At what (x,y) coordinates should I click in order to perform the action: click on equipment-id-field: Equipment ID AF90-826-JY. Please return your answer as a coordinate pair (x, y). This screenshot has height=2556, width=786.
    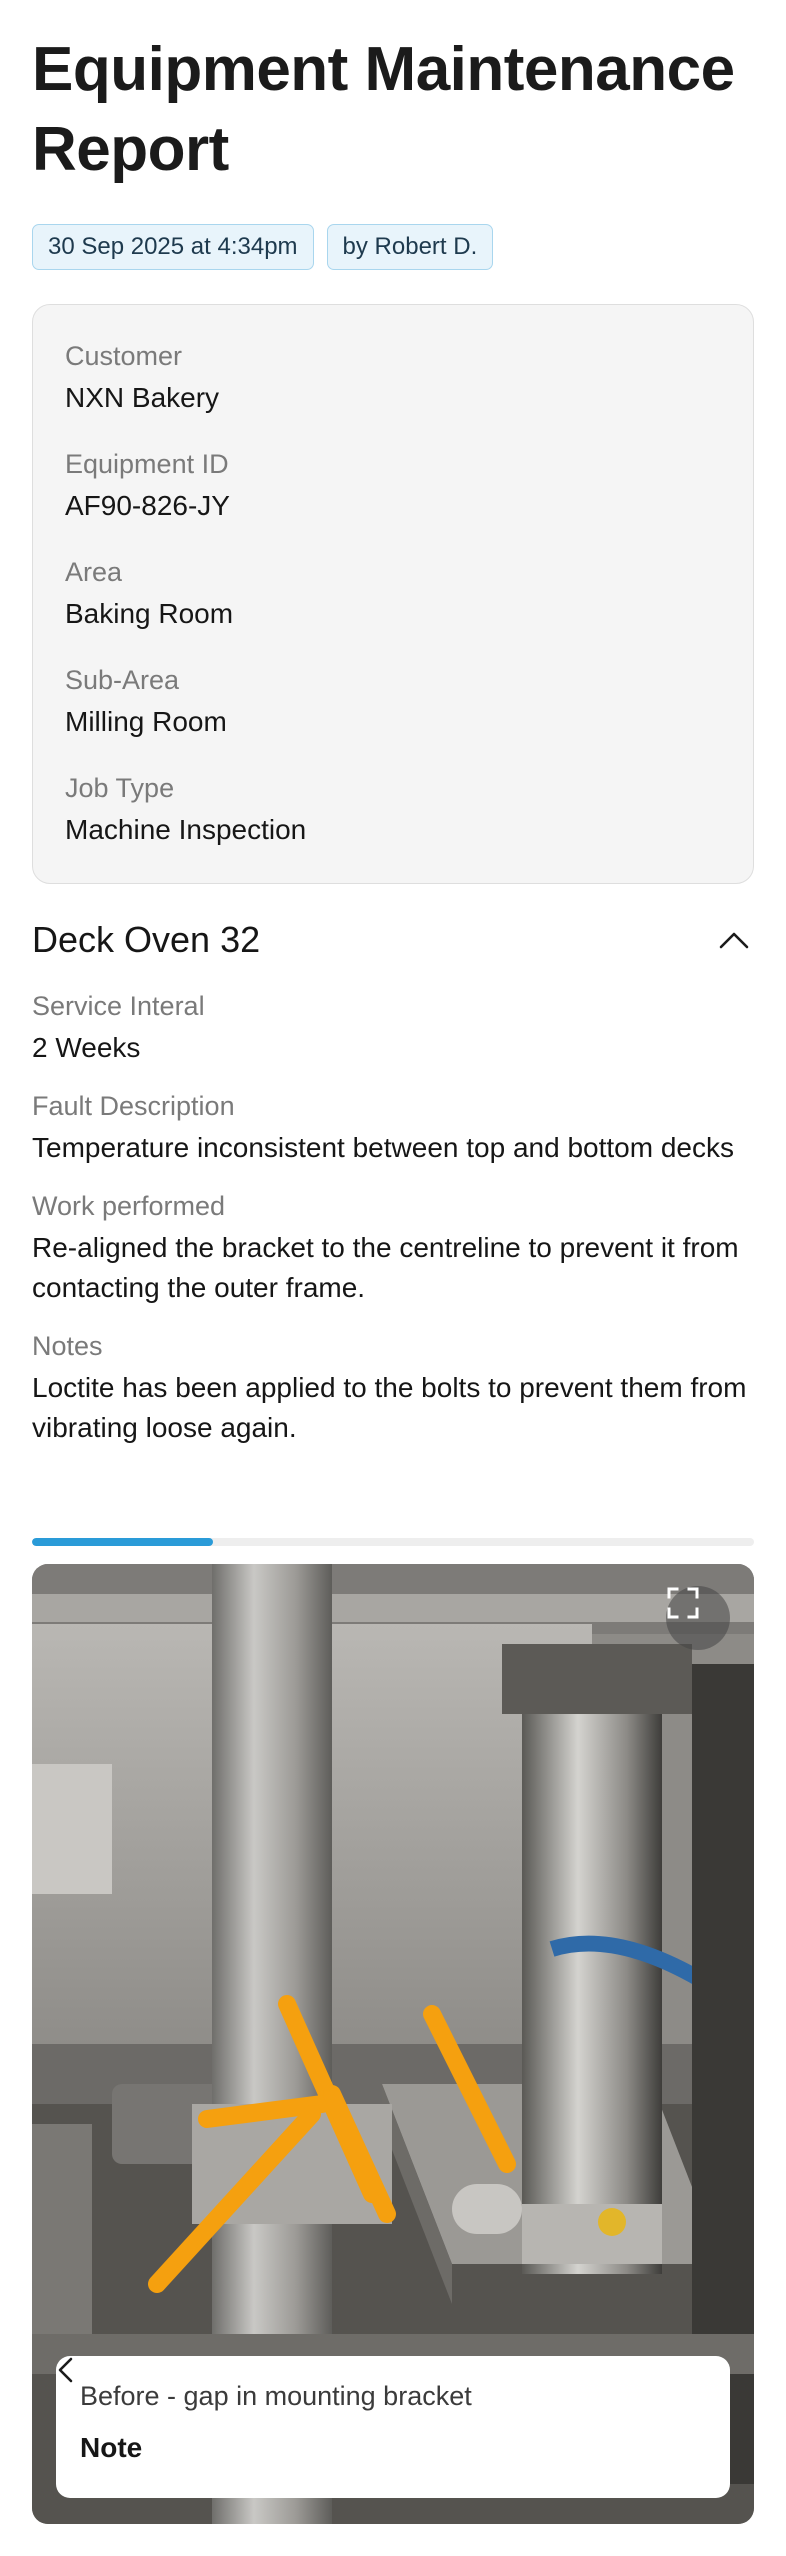
    Looking at the image, I should click on (393, 500).